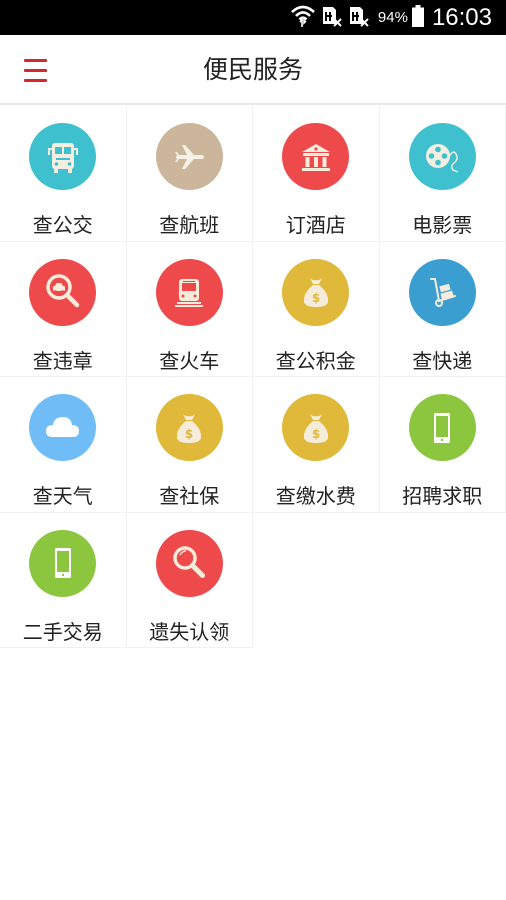 Image resolution: width=506 pixels, height=900 pixels. What do you see at coordinates (189, 225) in the screenshot?
I see `service-label: 查航班` at bounding box center [189, 225].